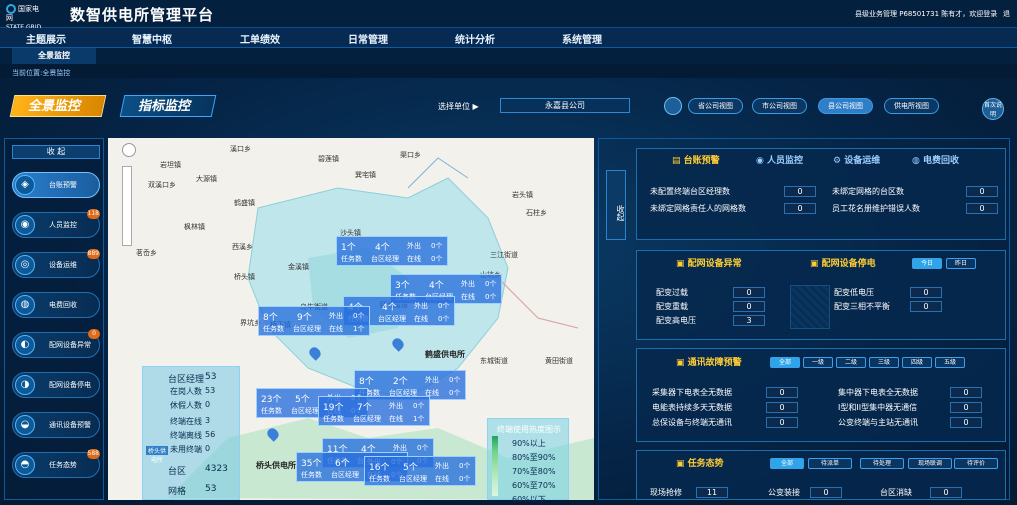 The image size is (1017, 505). Describe the element at coordinates (475, 38) in the screenshot. I see `nav-item-stats: 统计分析` at that location.